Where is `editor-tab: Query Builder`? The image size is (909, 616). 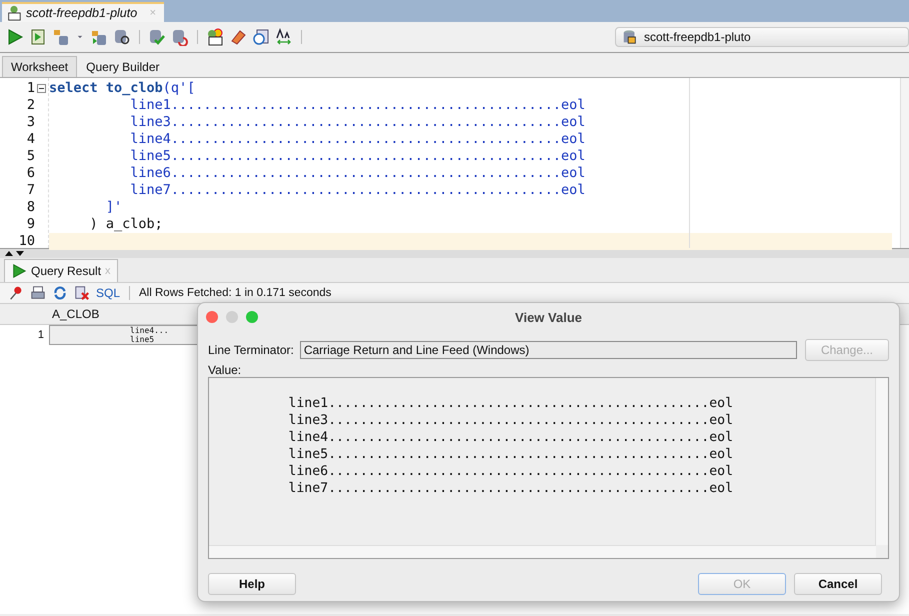 editor-tab: Query Builder is located at coordinates (123, 66).